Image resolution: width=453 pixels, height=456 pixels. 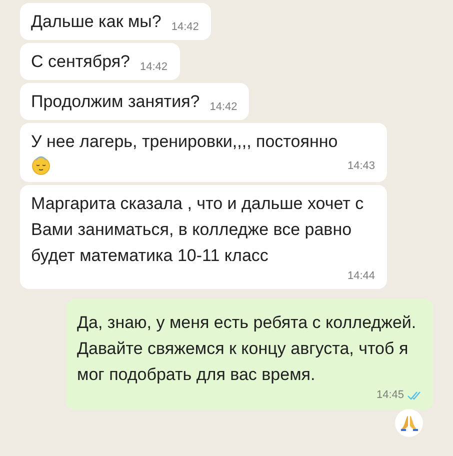 What do you see at coordinates (247, 349) in the screenshot?
I see `message-text: Да, знаю, у меня есть ребята с колледжей. Давайте свяжемся к концу августа, чтоб я мог подобрать для вас время.` at bounding box center [247, 349].